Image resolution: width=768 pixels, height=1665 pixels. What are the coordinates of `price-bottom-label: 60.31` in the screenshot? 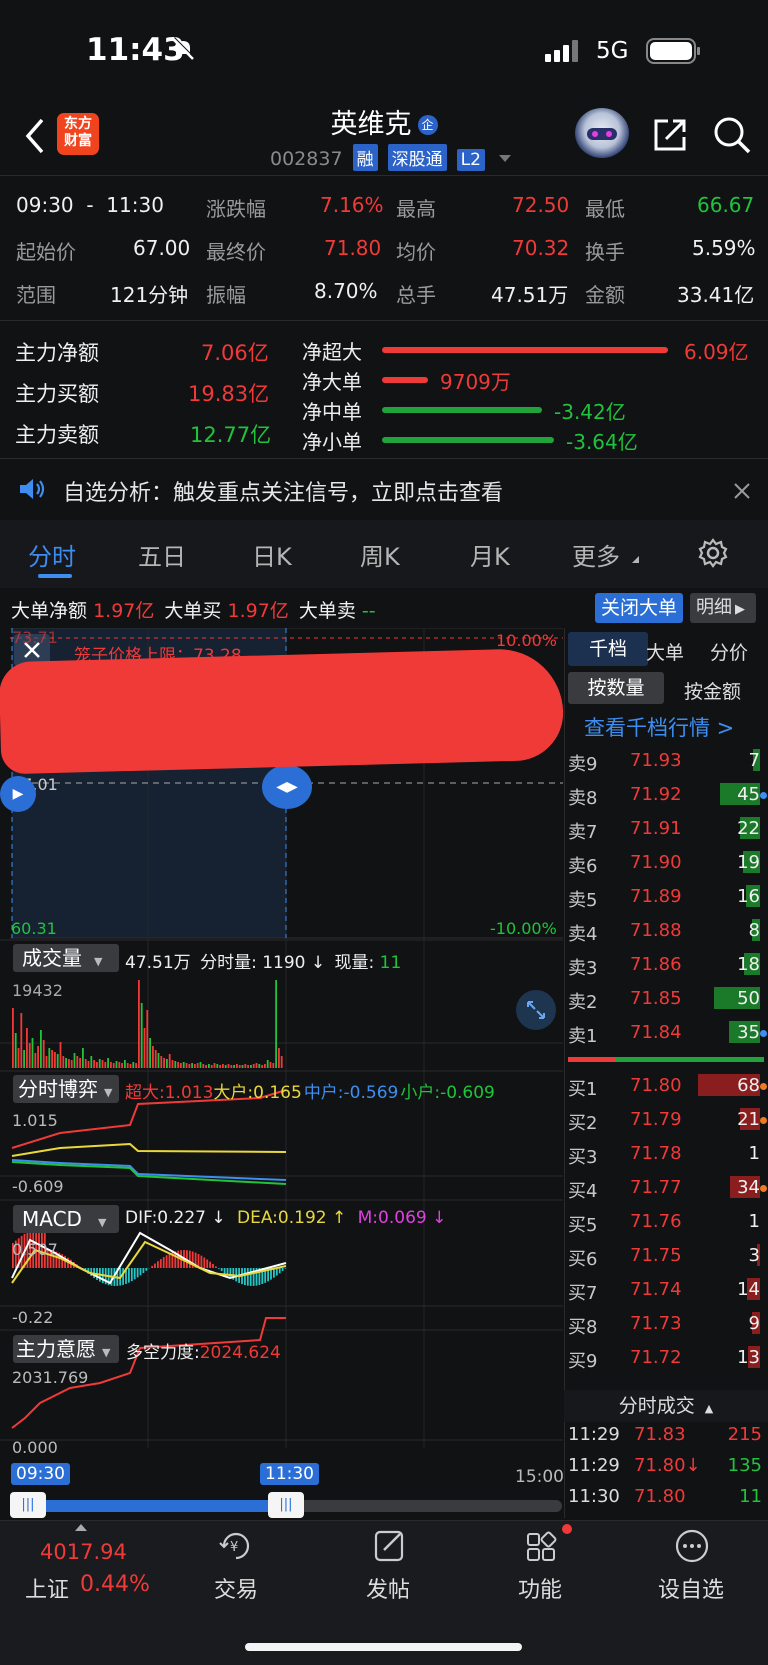 It's located at (34, 928).